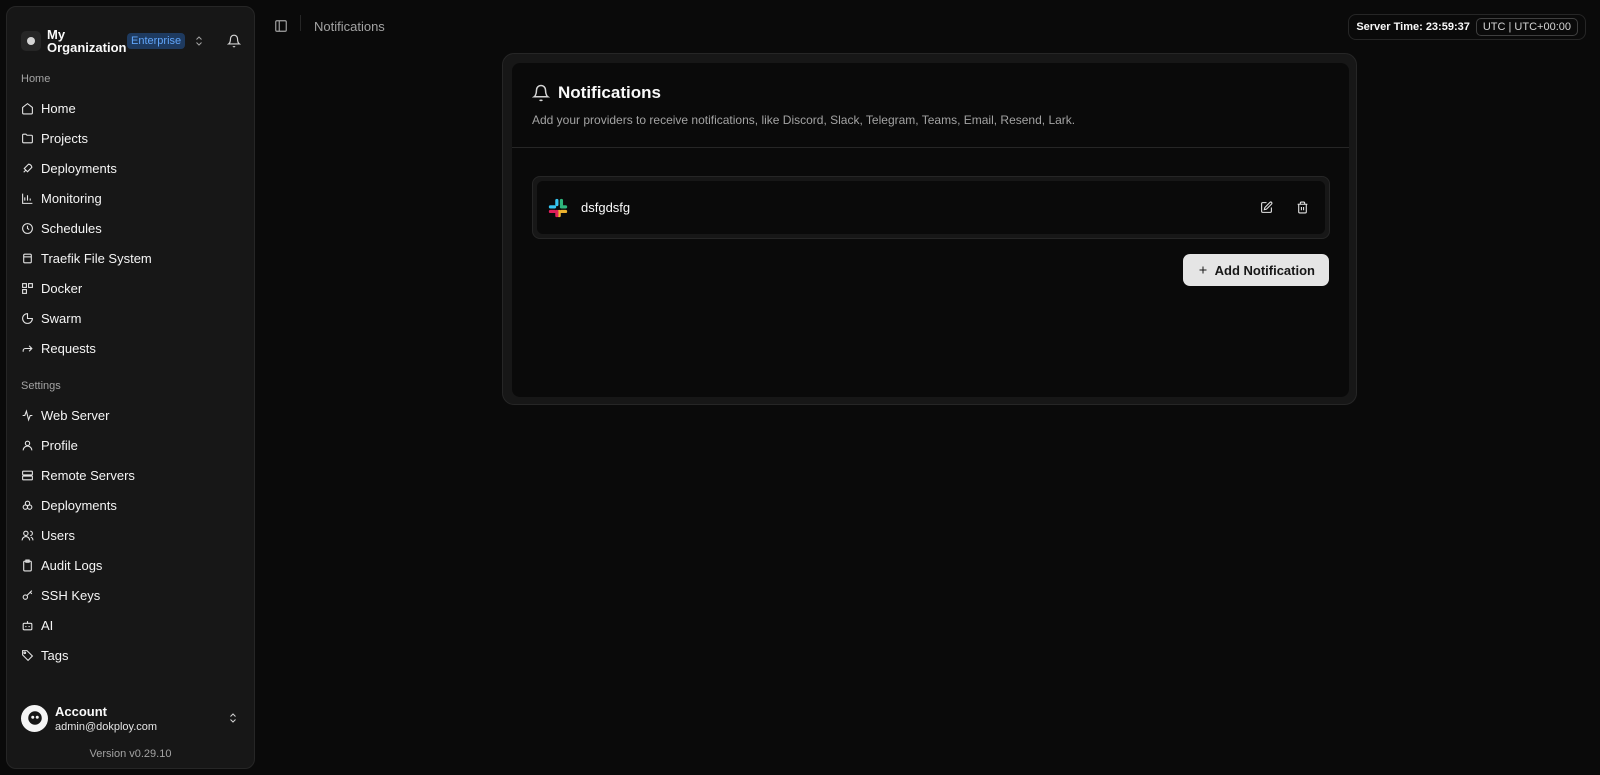  Describe the element at coordinates (31, 41) in the screenshot. I see `org-logo-icon` at that location.